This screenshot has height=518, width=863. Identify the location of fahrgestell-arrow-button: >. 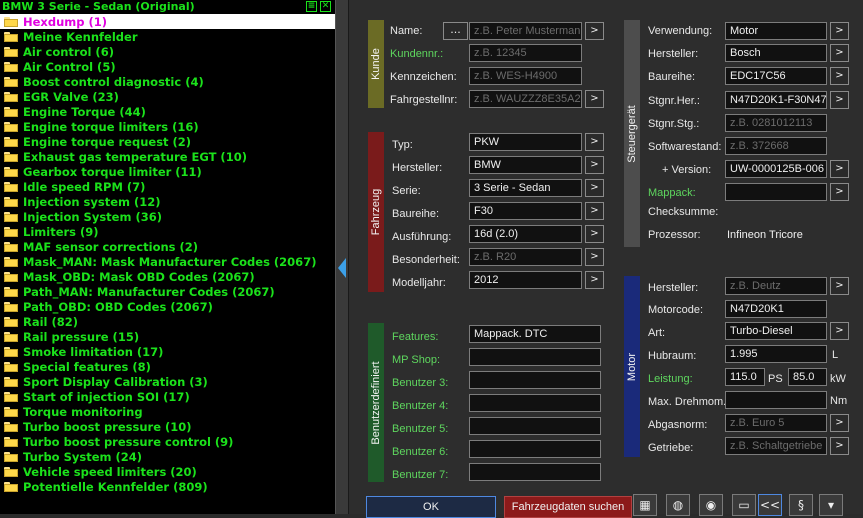
(594, 99).